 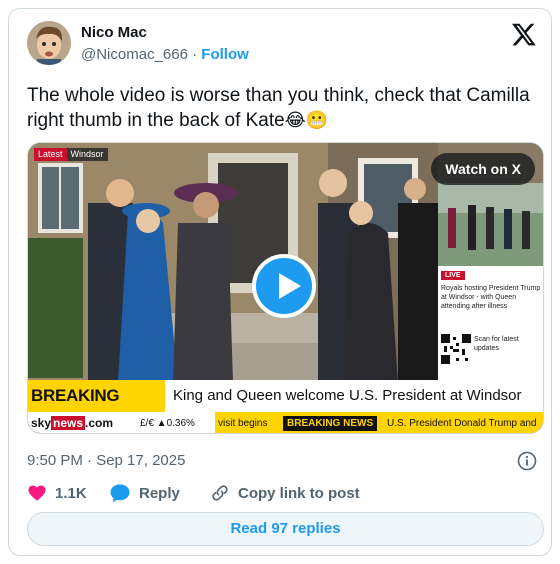 What do you see at coordinates (524, 34) in the screenshot?
I see `x-logo-icon` at bounding box center [524, 34].